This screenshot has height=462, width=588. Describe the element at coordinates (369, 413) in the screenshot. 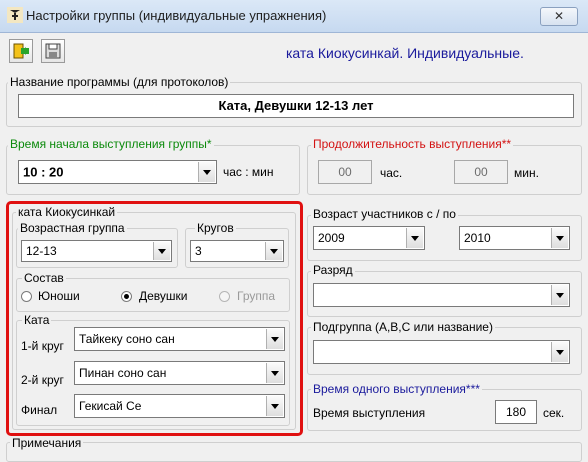

I see `performance-time-label: Время выступления` at that location.